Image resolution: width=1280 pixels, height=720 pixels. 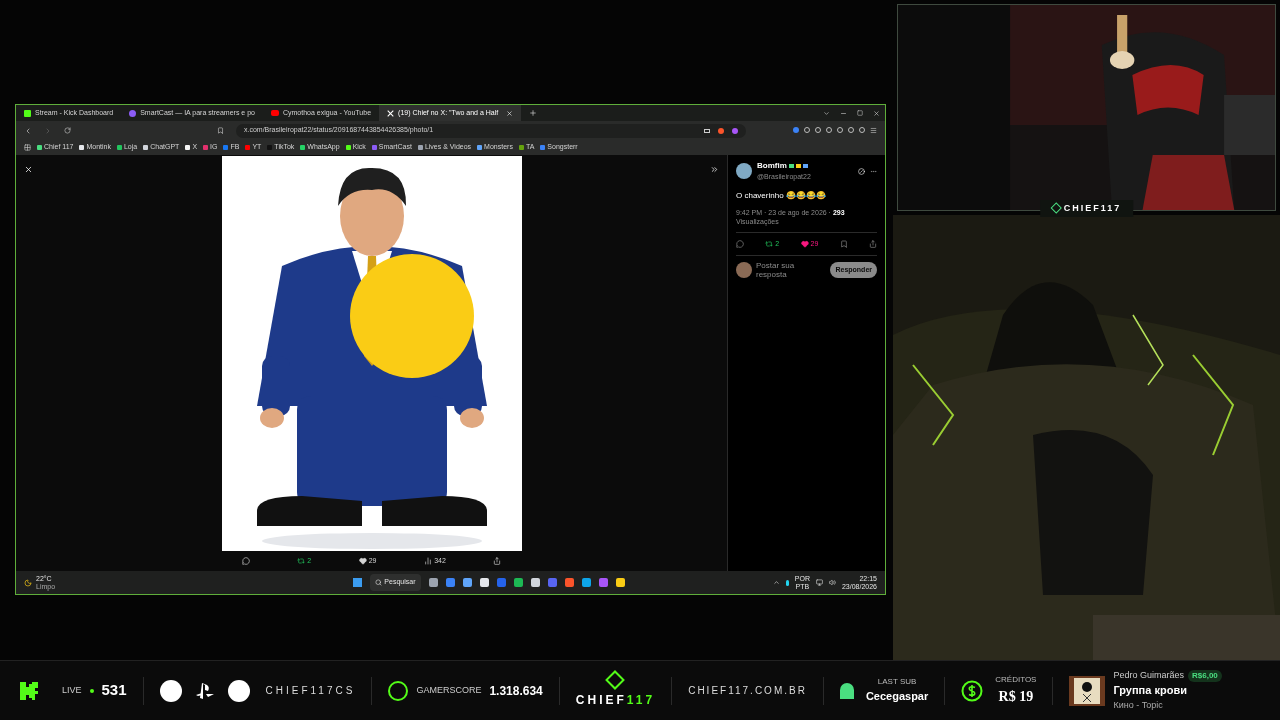 I want to click on viewer-count: 531, so click(x=114, y=690).